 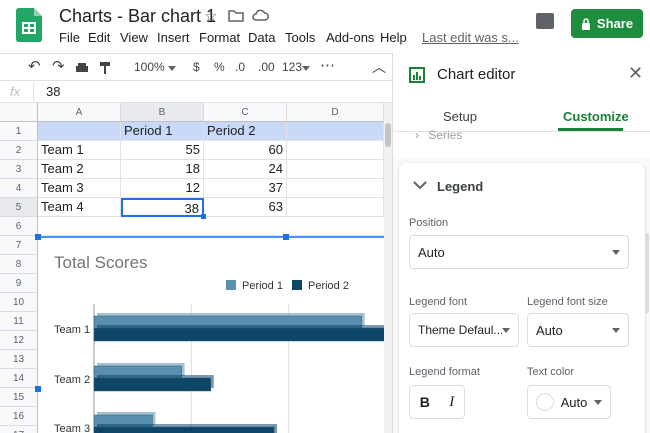 What do you see at coordinates (33, 92) in the screenshot?
I see `formula-divider` at bounding box center [33, 92].